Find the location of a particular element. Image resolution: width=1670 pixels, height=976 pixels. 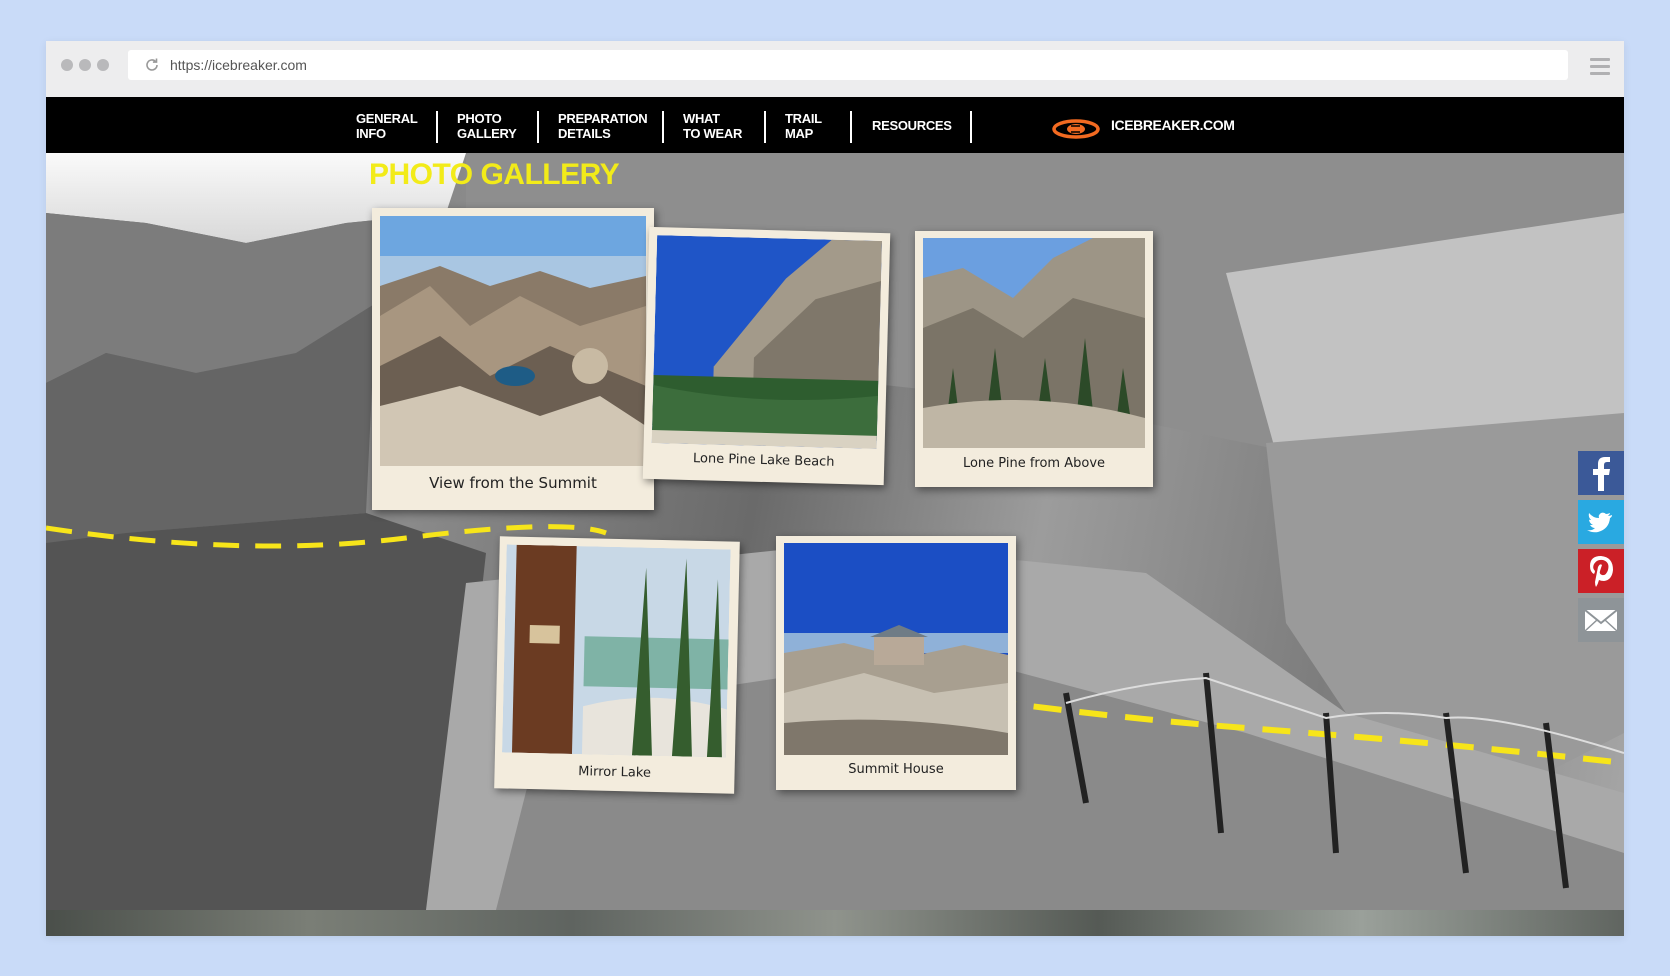

nav-label: RESOURCES is located at coordinates (912, 125).